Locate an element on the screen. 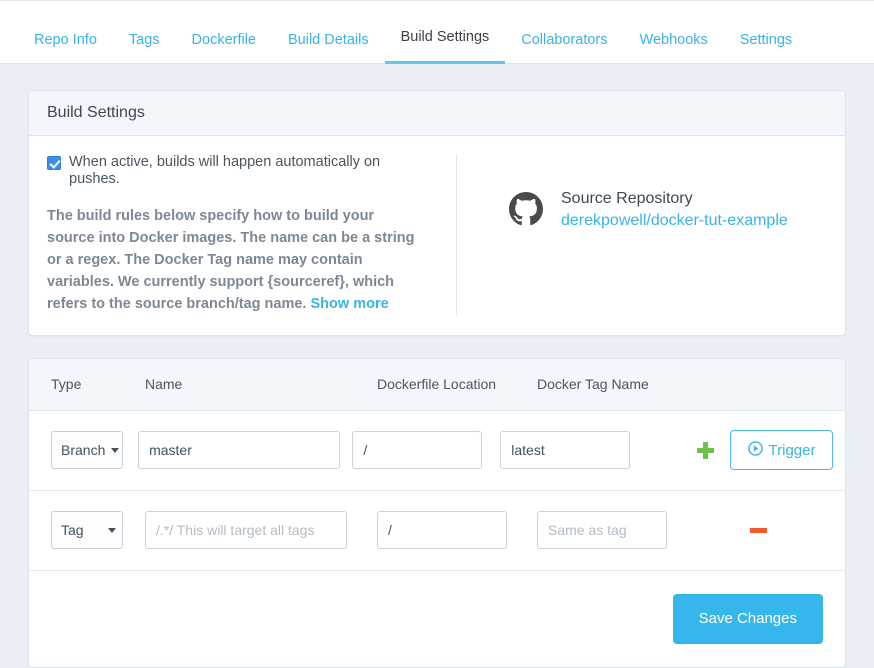 The width and height of the screenshot is (874, 668). row-type-cell: Branch is located at coordinates (86, 450).